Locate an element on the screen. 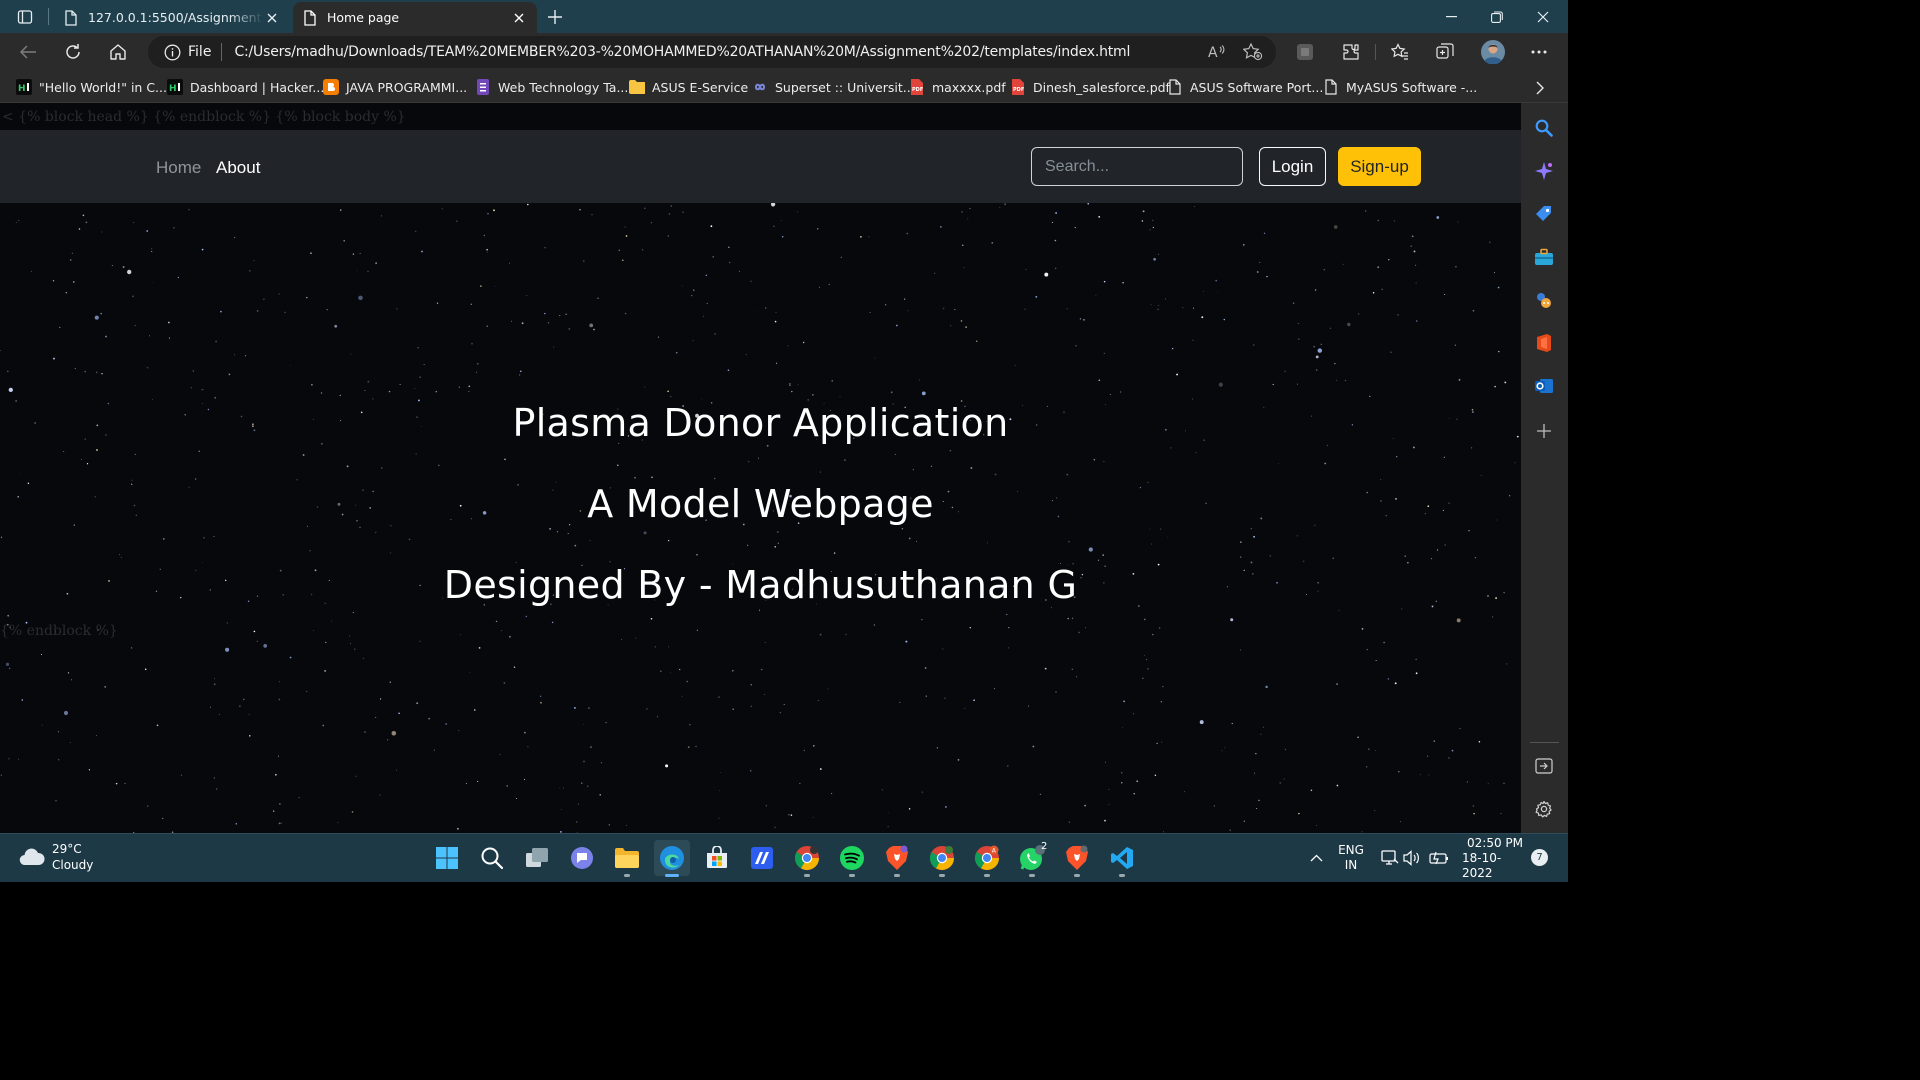 The width and height of the screenshot is (1920, 1080). chrome-profile-button is located at coordinates (942, 858).